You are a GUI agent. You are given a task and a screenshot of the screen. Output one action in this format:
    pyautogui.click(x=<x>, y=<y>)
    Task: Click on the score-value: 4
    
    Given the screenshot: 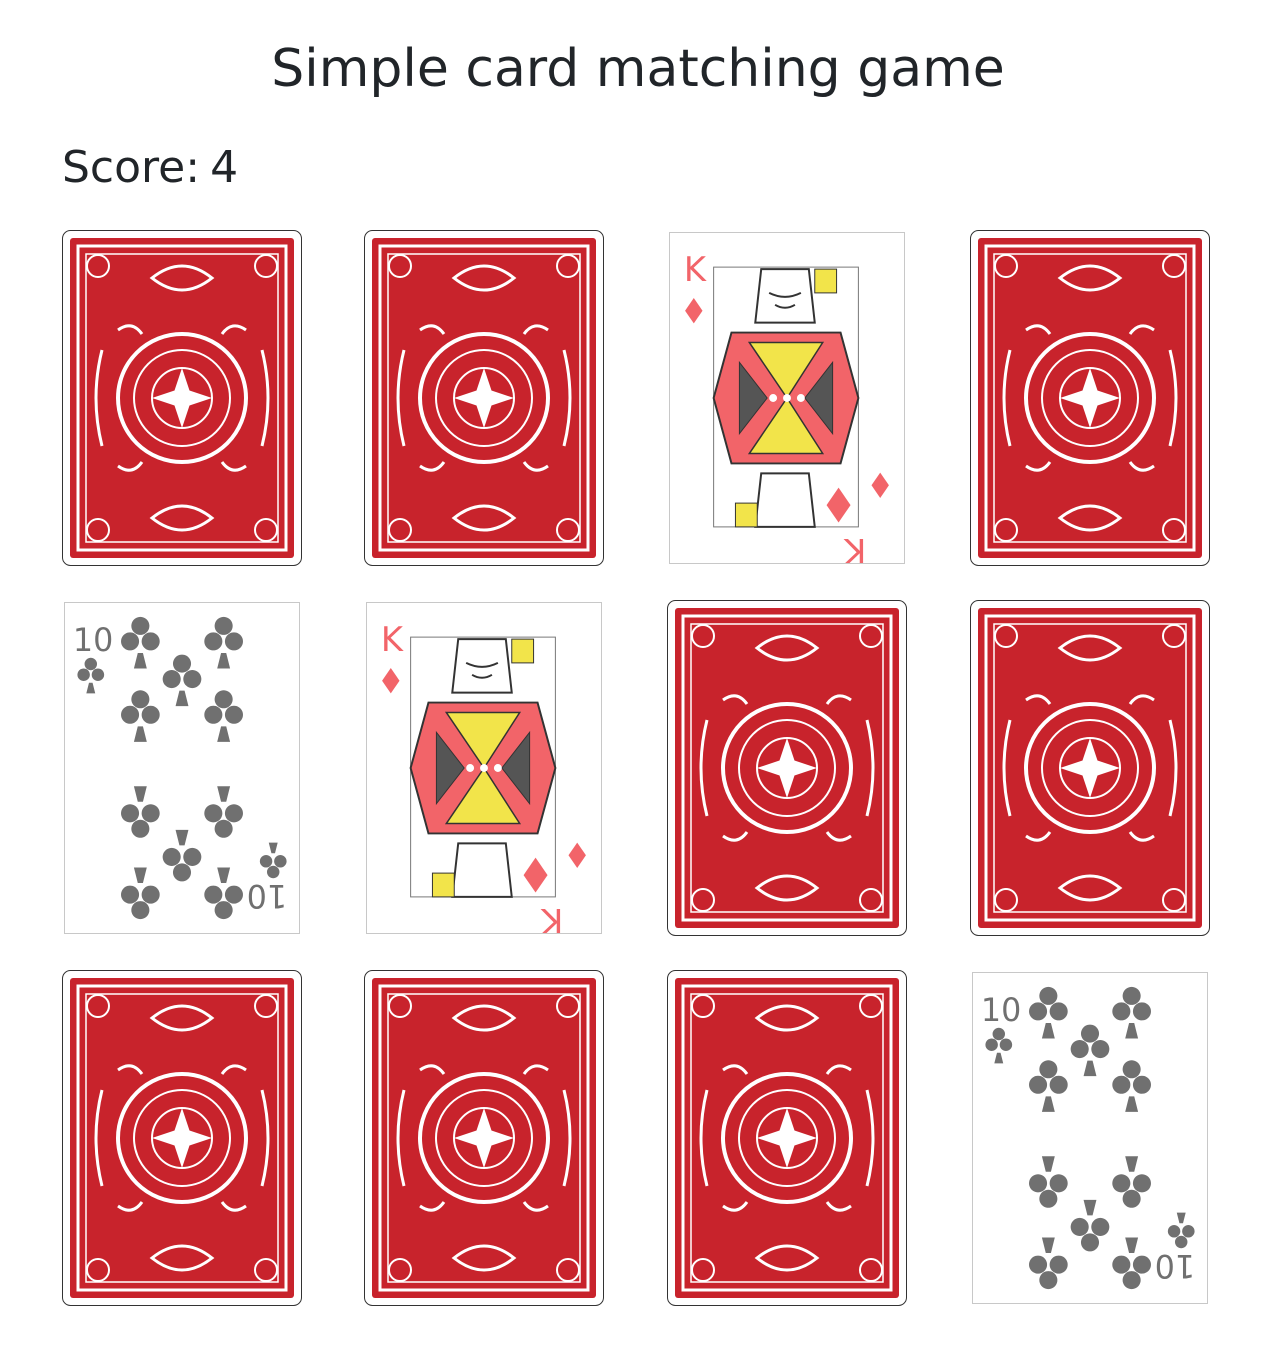 What is the action you would take?
    pyautogui.click(x=224, y=167)
    